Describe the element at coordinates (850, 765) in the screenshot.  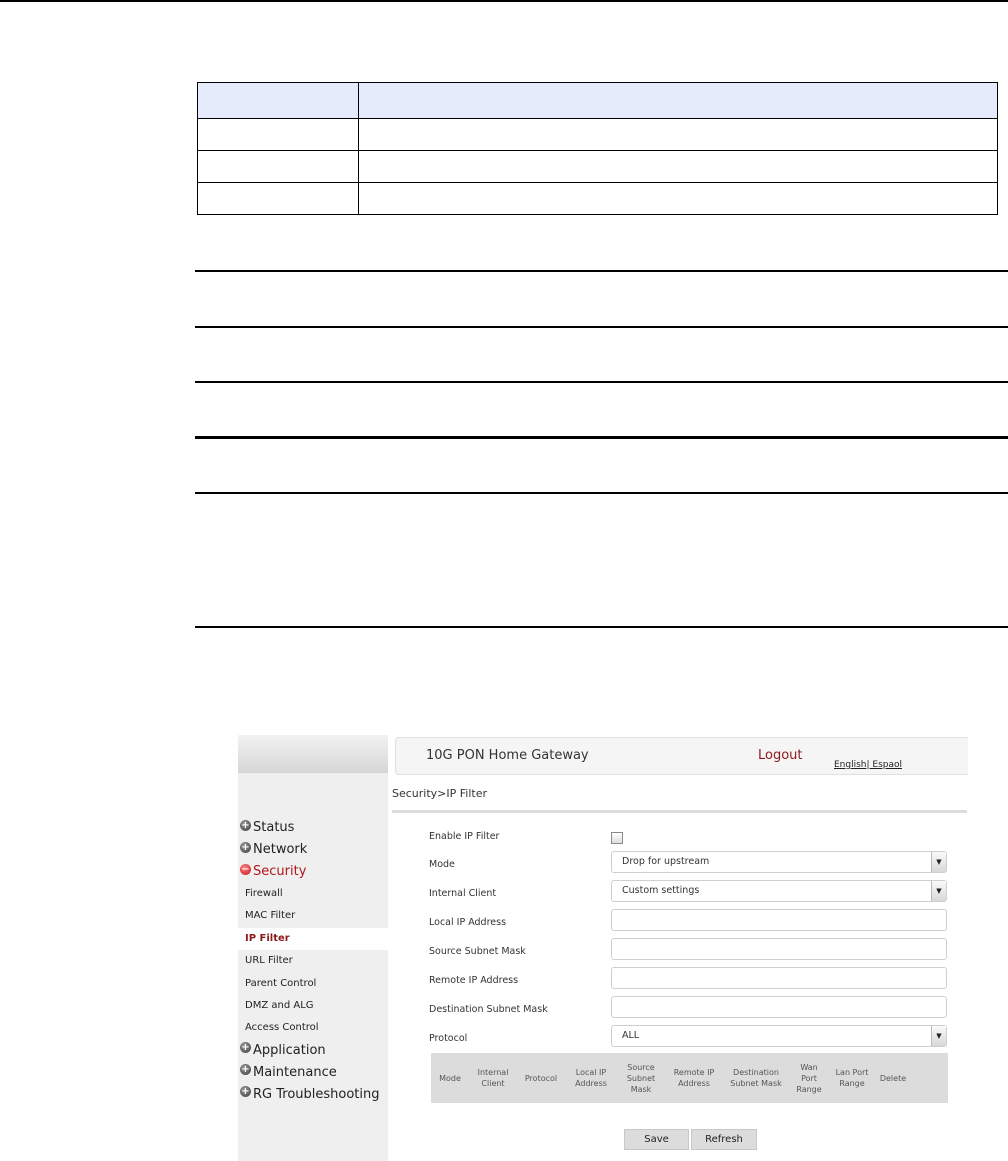
I see `lang-english-link: English` at that location.